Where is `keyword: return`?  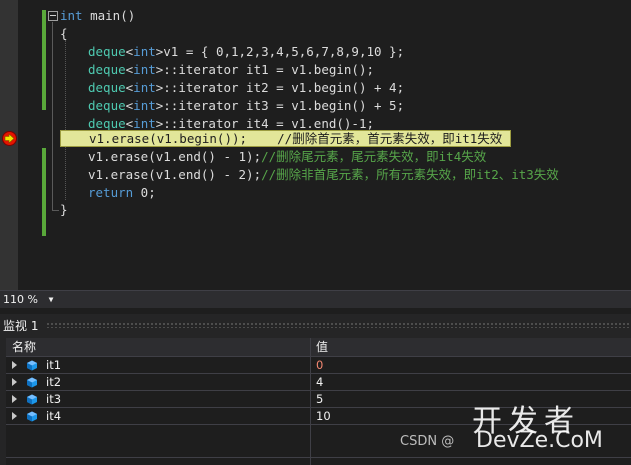 keyword: return is located at coordinates (111, 192).